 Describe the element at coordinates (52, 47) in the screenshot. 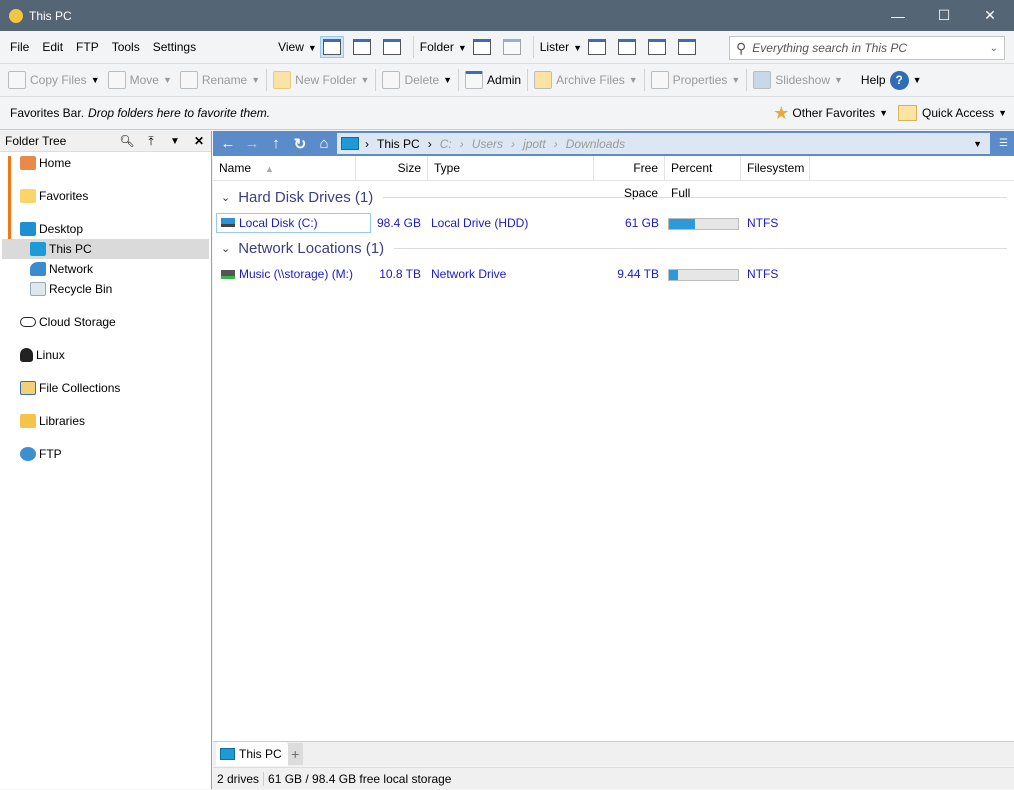

I see `menu-edit: Edit` at that location.